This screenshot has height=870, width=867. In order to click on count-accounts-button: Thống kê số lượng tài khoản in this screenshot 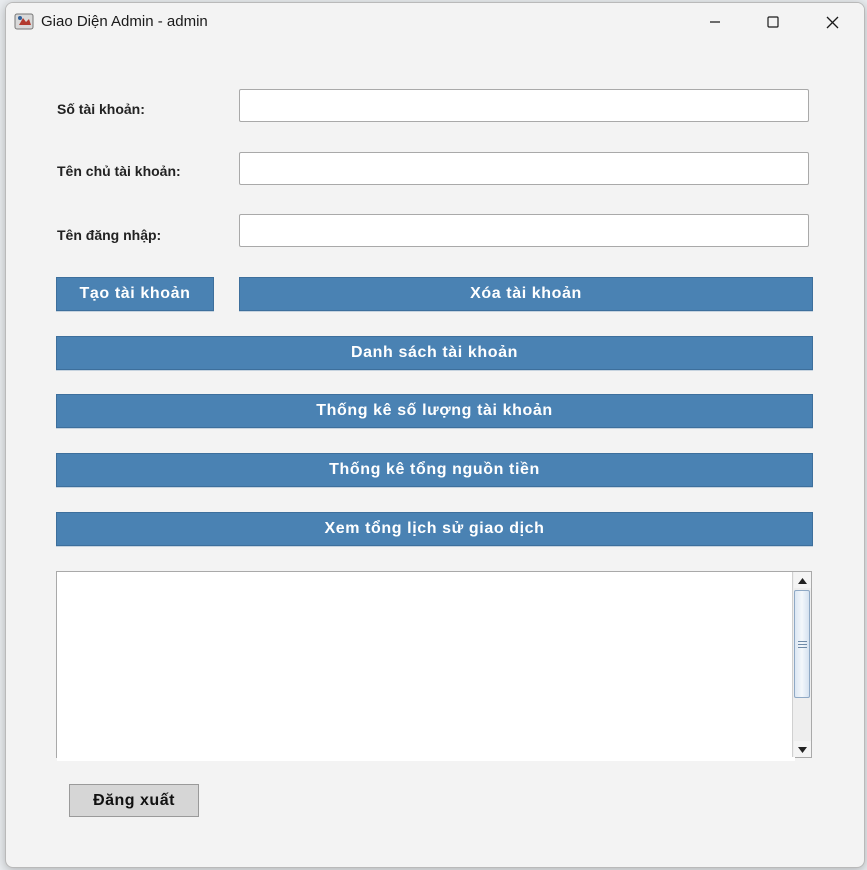, I will do `click(434, 411)`.